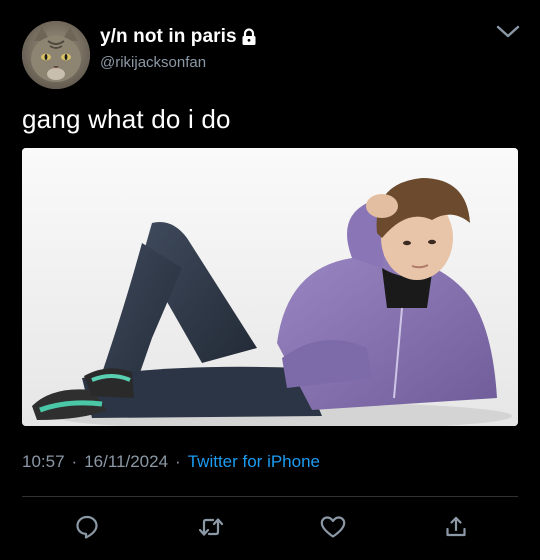 The image size is (540, 560). I want to click on author-name-row: y/n not in paris, so click(178, 37).